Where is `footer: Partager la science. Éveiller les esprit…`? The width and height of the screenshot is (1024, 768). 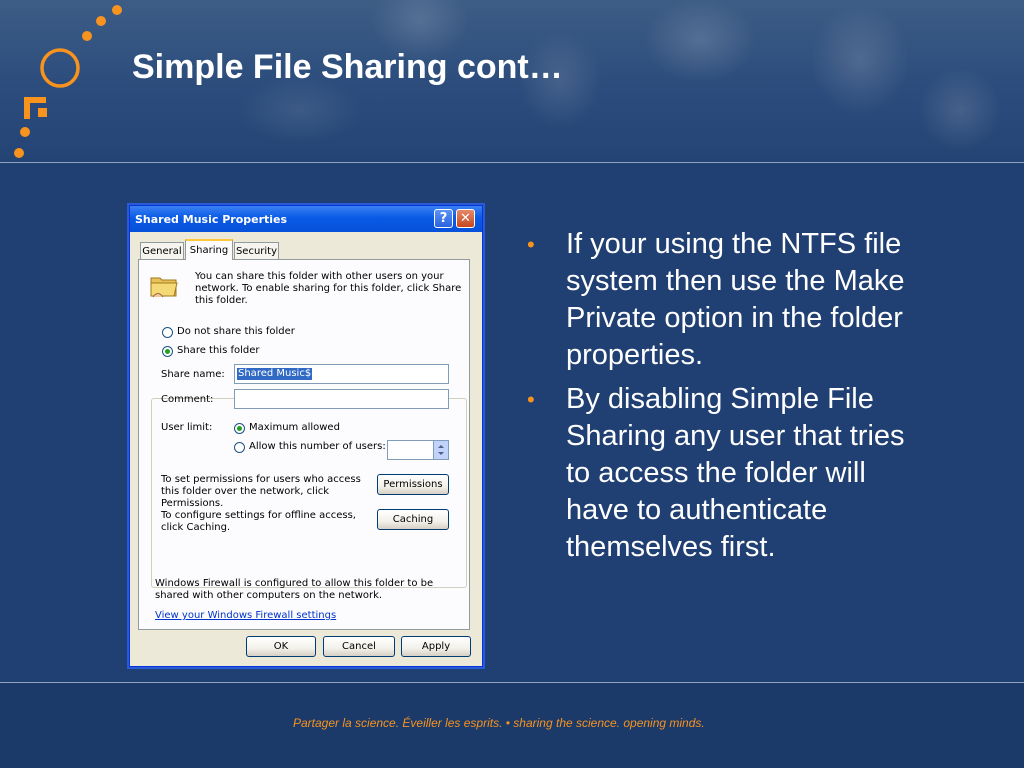 footer: Partager la science. Éveiller les esprit… is located at coordinates (512, 725).